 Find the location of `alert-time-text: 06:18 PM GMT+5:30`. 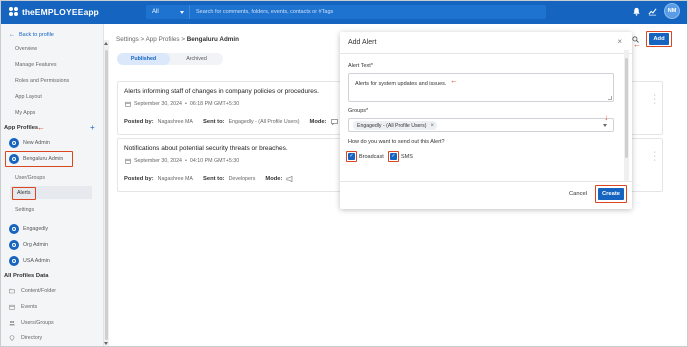

alert-time-text: 06:18 PM GMT+5:30 is located at coordinates (214, 104).